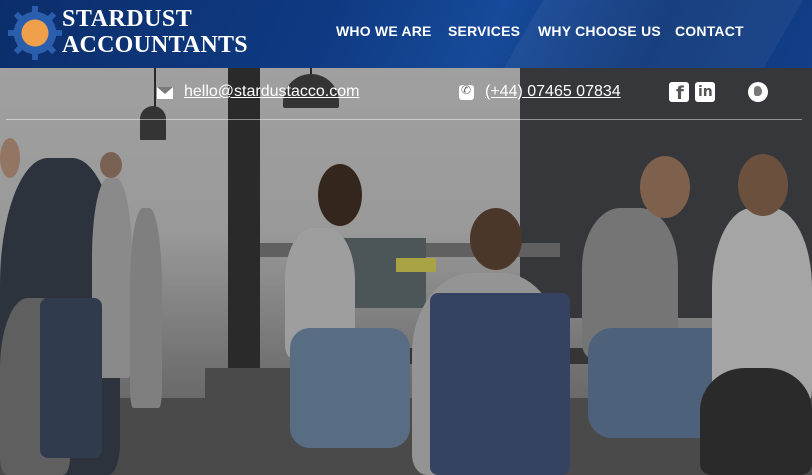 The image size is (812, 475). Describe the element at coordinates (155, 45) in the screenshot. I see `brand-line-2: ACCOUNTANTS` at that location.